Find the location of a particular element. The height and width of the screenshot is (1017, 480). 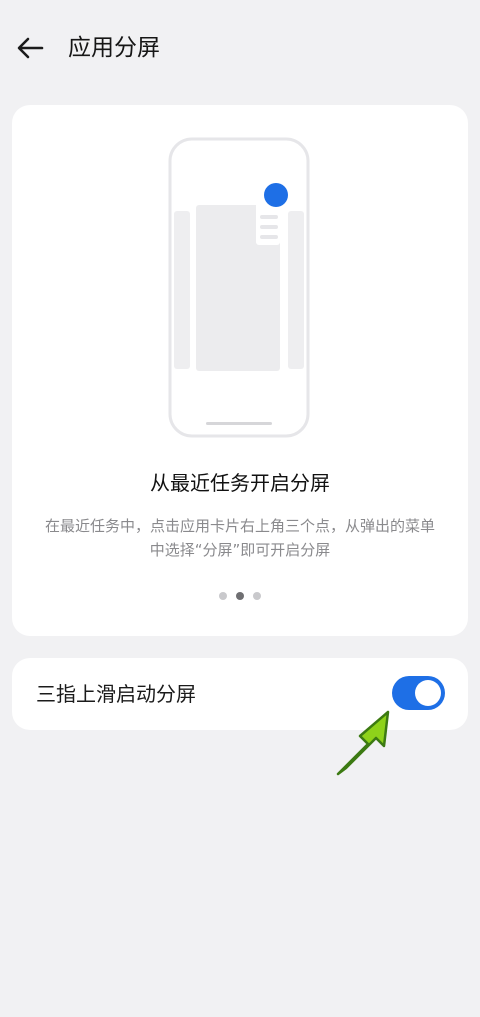

toggle-knob is located at coordinates (428, 693).